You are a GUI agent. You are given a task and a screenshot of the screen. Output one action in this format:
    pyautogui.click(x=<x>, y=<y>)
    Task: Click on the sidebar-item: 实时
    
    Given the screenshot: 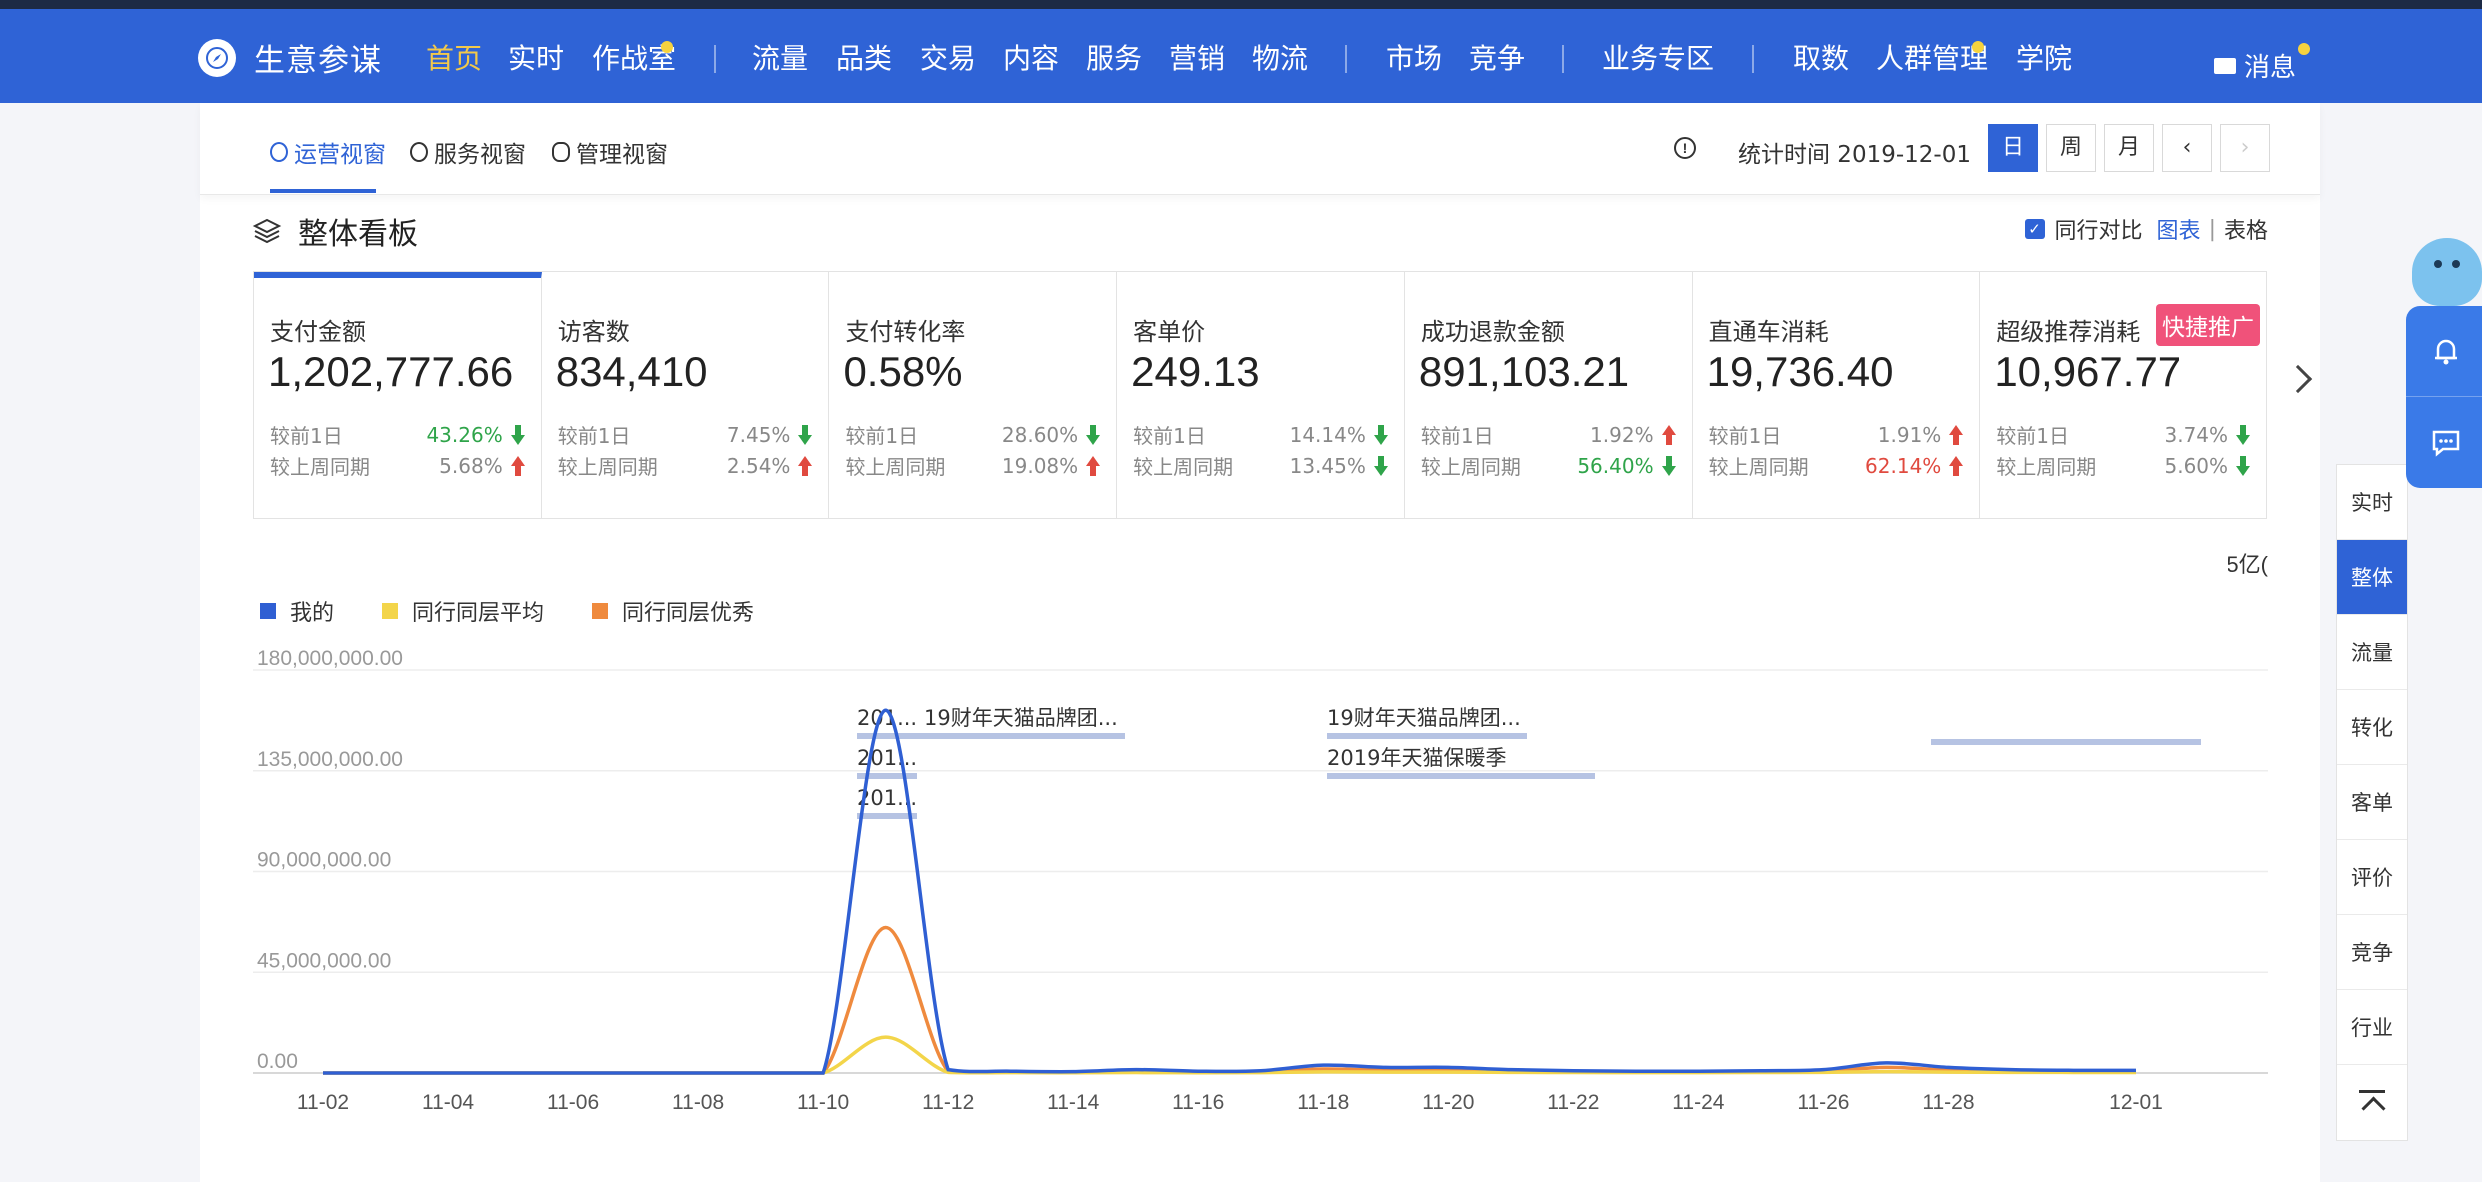 What is the action you would take?
    pyautogui.click(x=2372, y=502)
    